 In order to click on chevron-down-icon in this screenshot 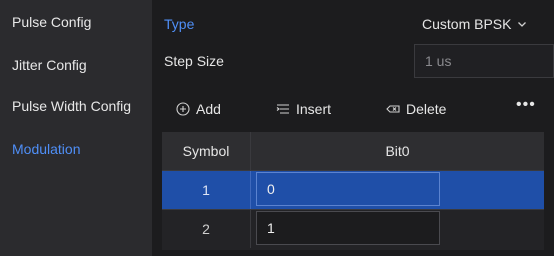, I will do `click(522, 24)`.